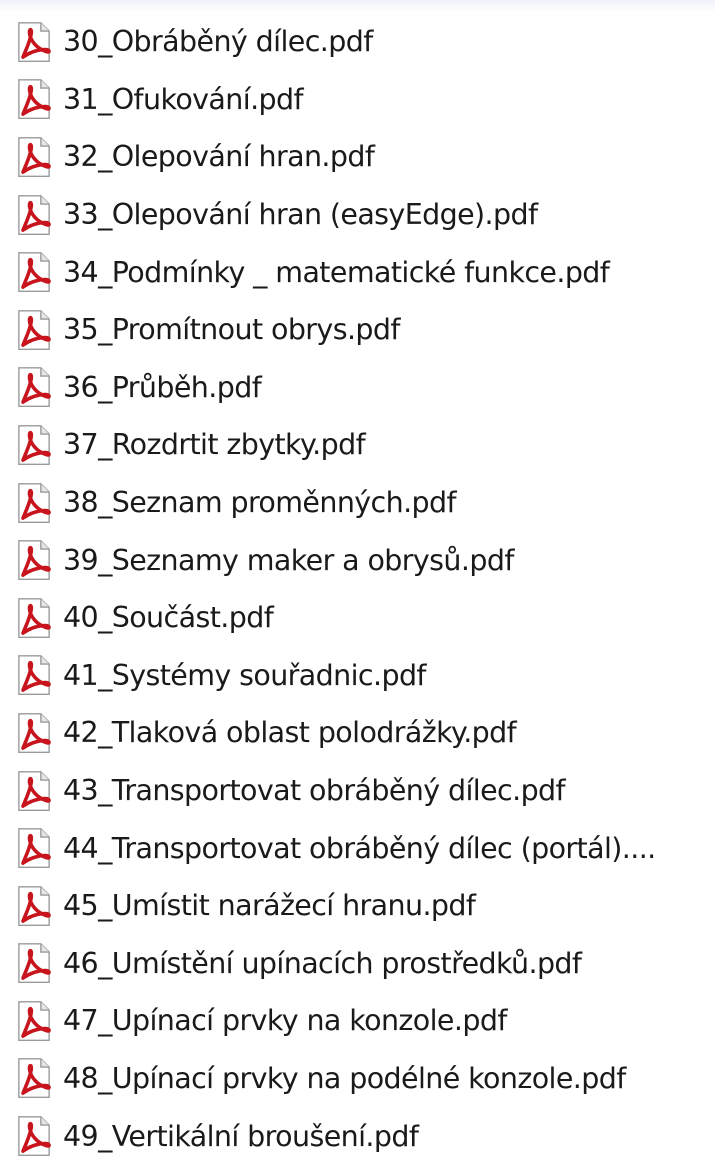  I want to click on list-item: 30_Obráběný dílec.pdf, so click(357, 42).